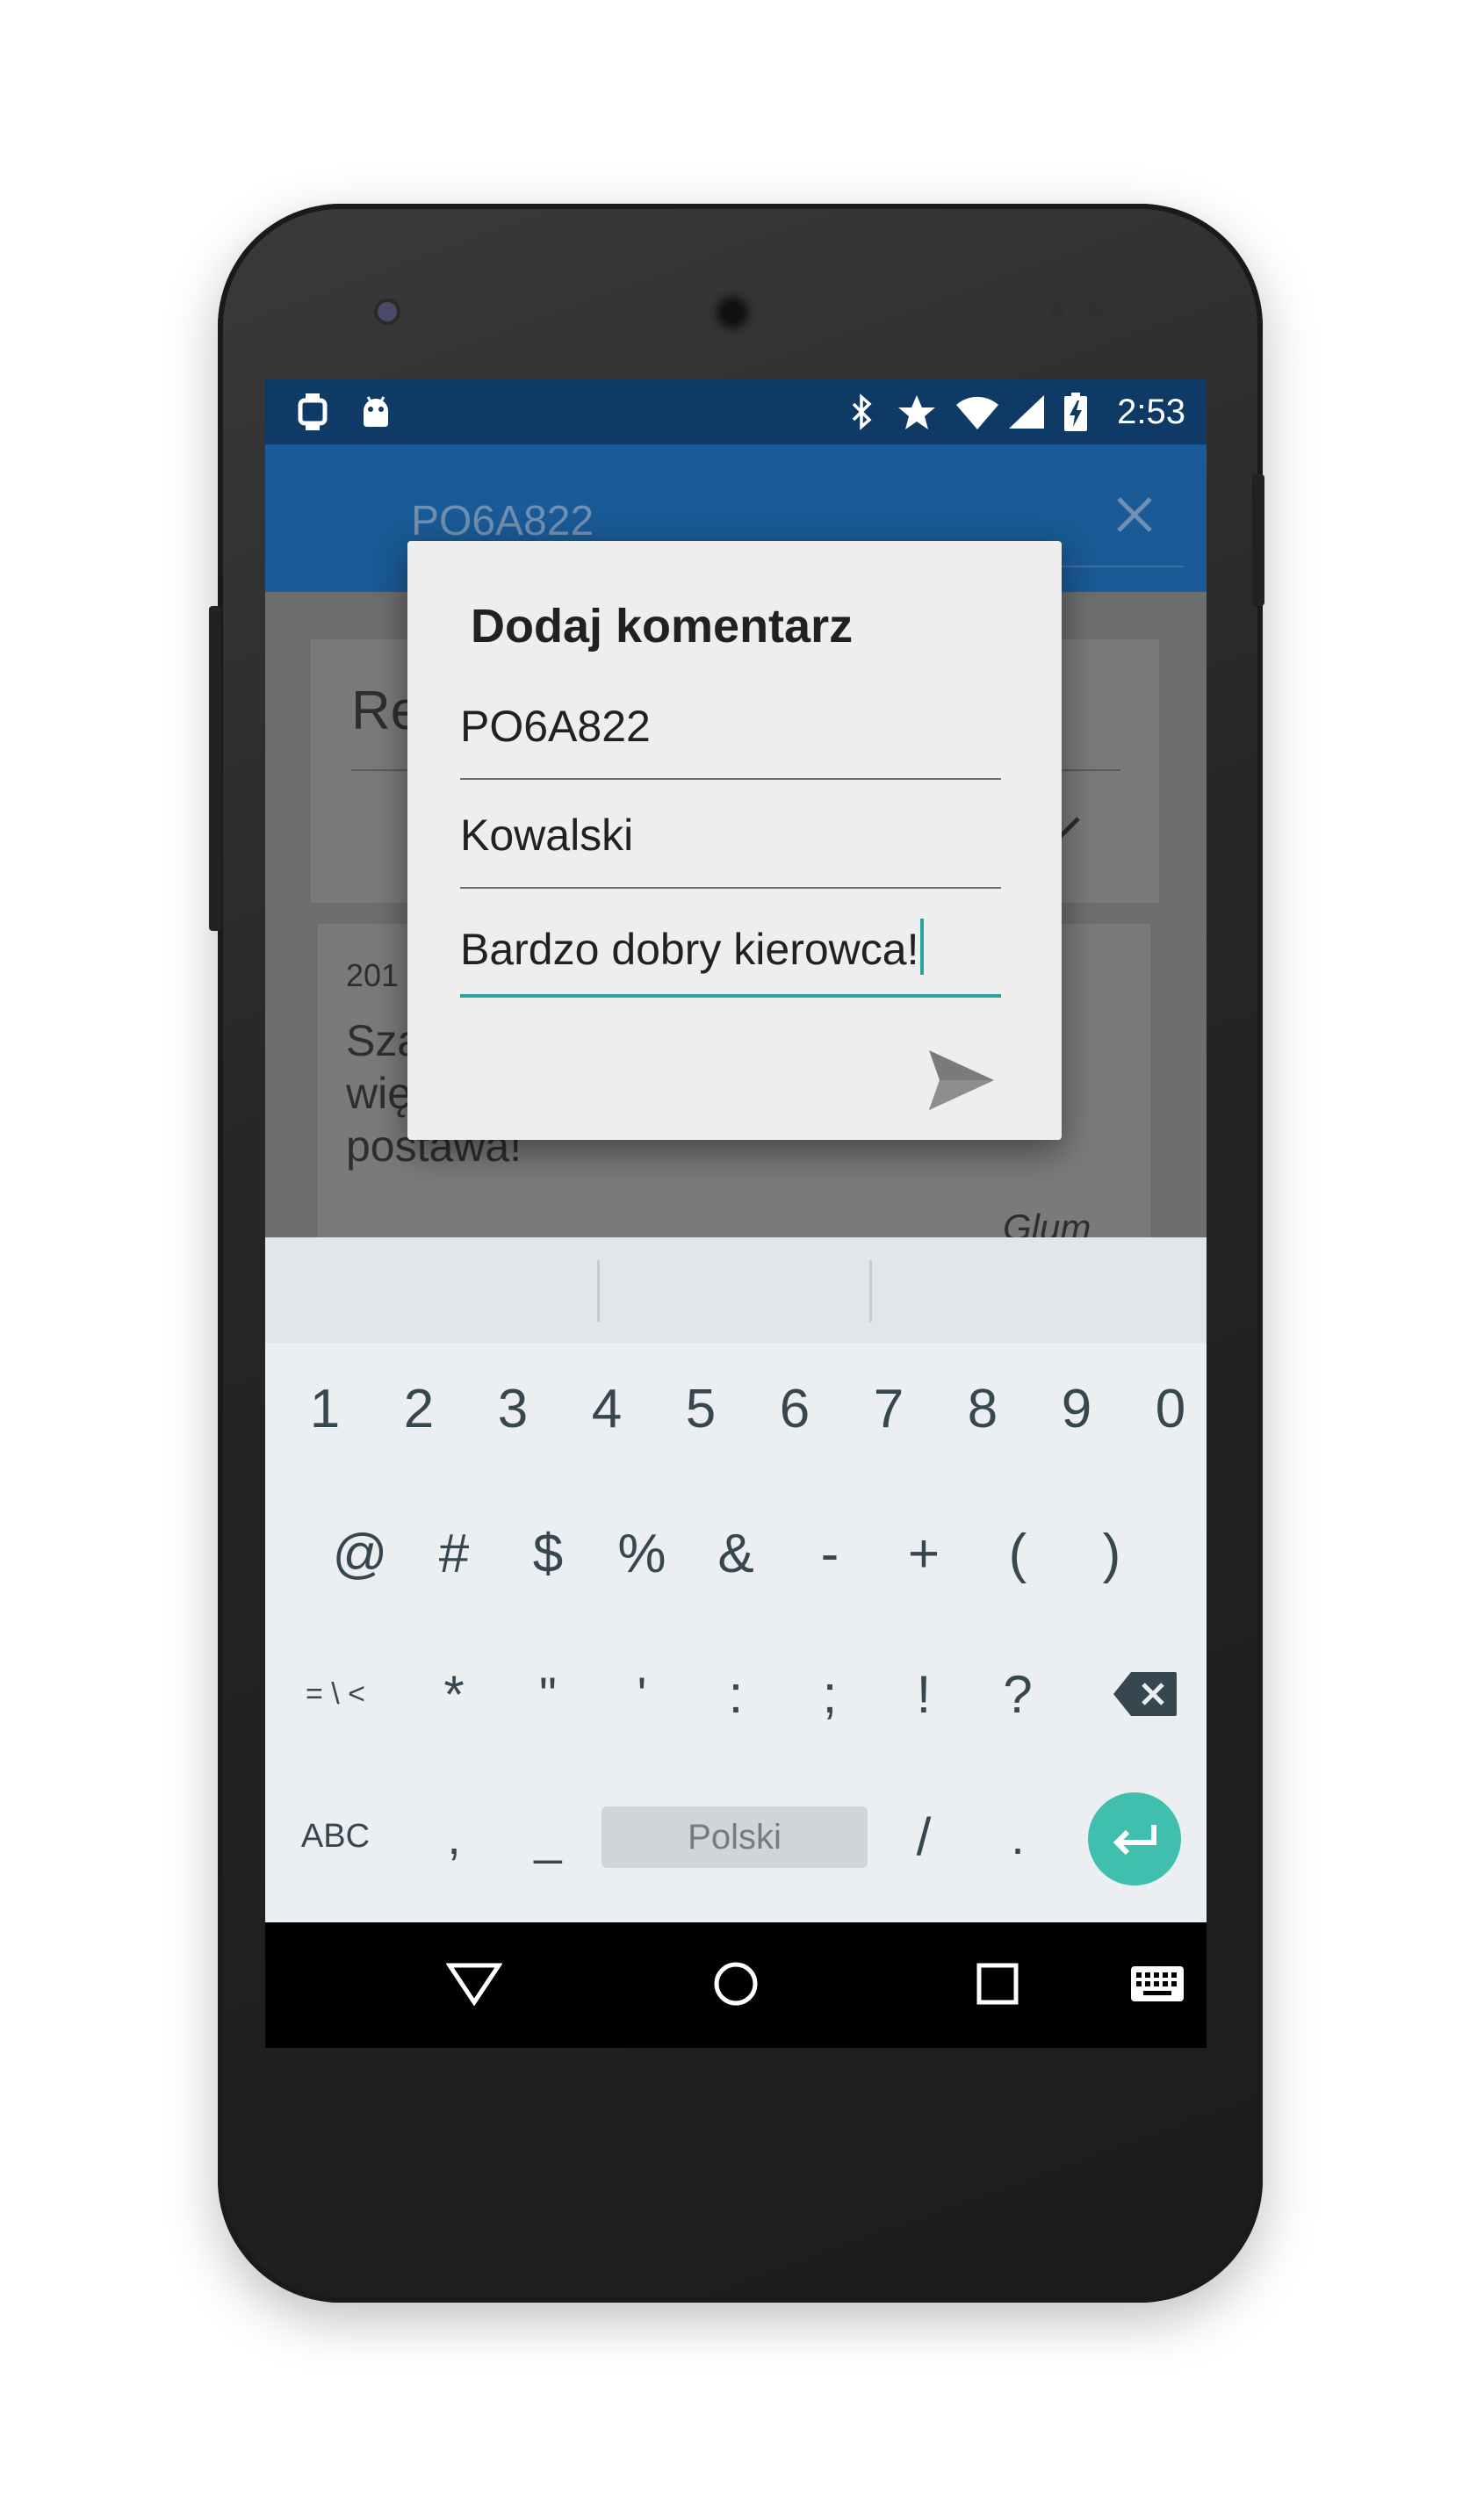 The width and height of the screenshot is (1484, 2509). What do you see at coordinates (795, 1408) in the screenshot?
I see `key-6: 6` at bounding box center [795, 1408].